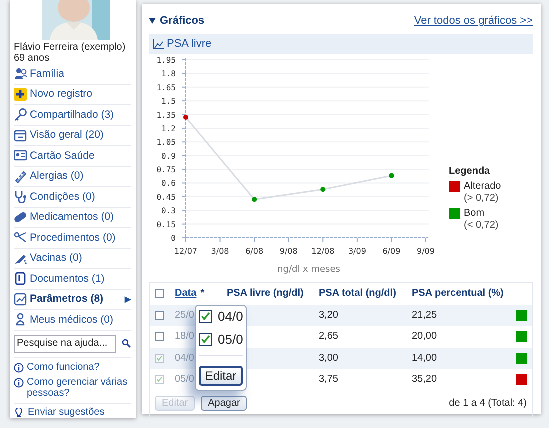 The width and height of the screenshot is (549, 428). Describe the element at coordinates (224, 403) in the screenshot. I see `action-button: Apagar` at that location.